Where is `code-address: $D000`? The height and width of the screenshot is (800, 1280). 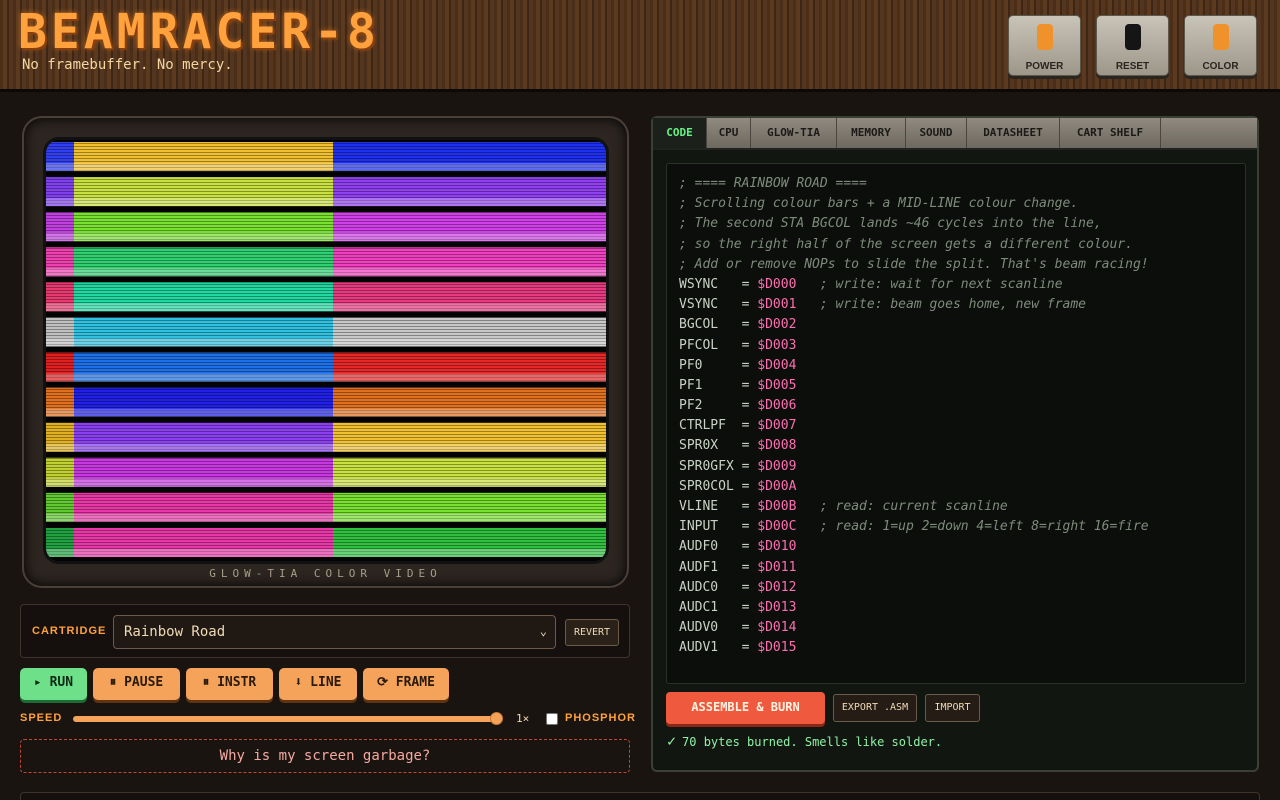 code-address: $D000 is located at coordinates (777, 284).